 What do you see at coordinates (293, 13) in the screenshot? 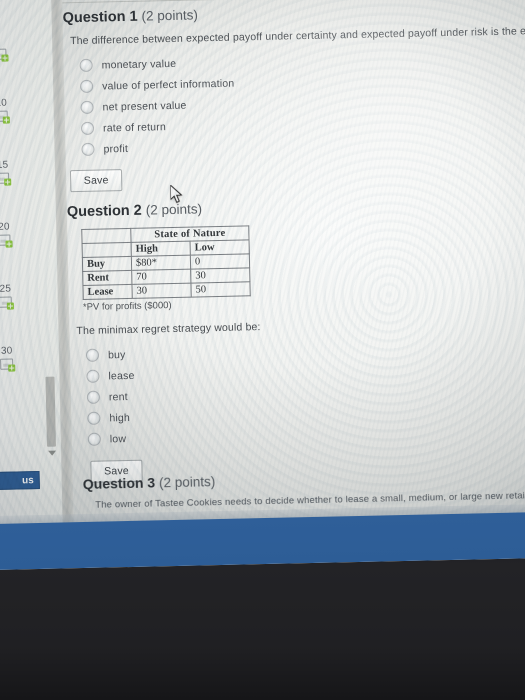
I see `question-1-heading: Question 1 (2 points)` at bounding box center [293, 13].